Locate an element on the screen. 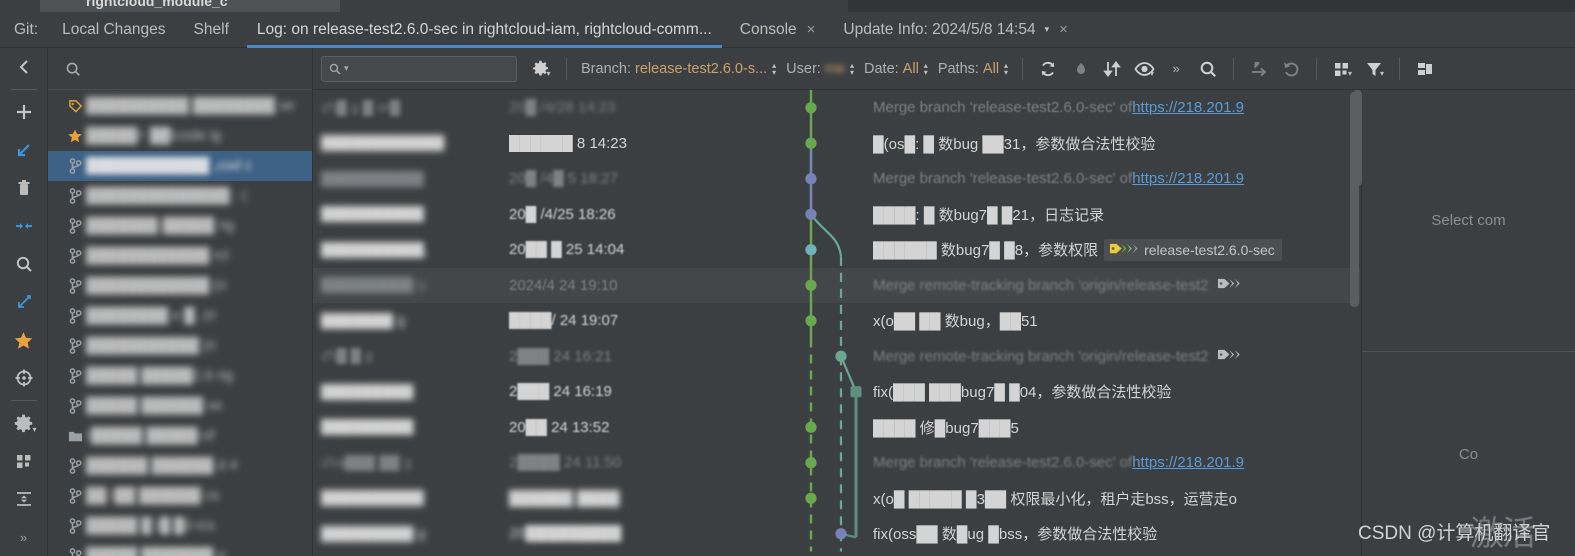 This screenshot has height=556, width=1575. branch-list-item: ██████ ██████ d 4 is located at coordinates (180, 466).